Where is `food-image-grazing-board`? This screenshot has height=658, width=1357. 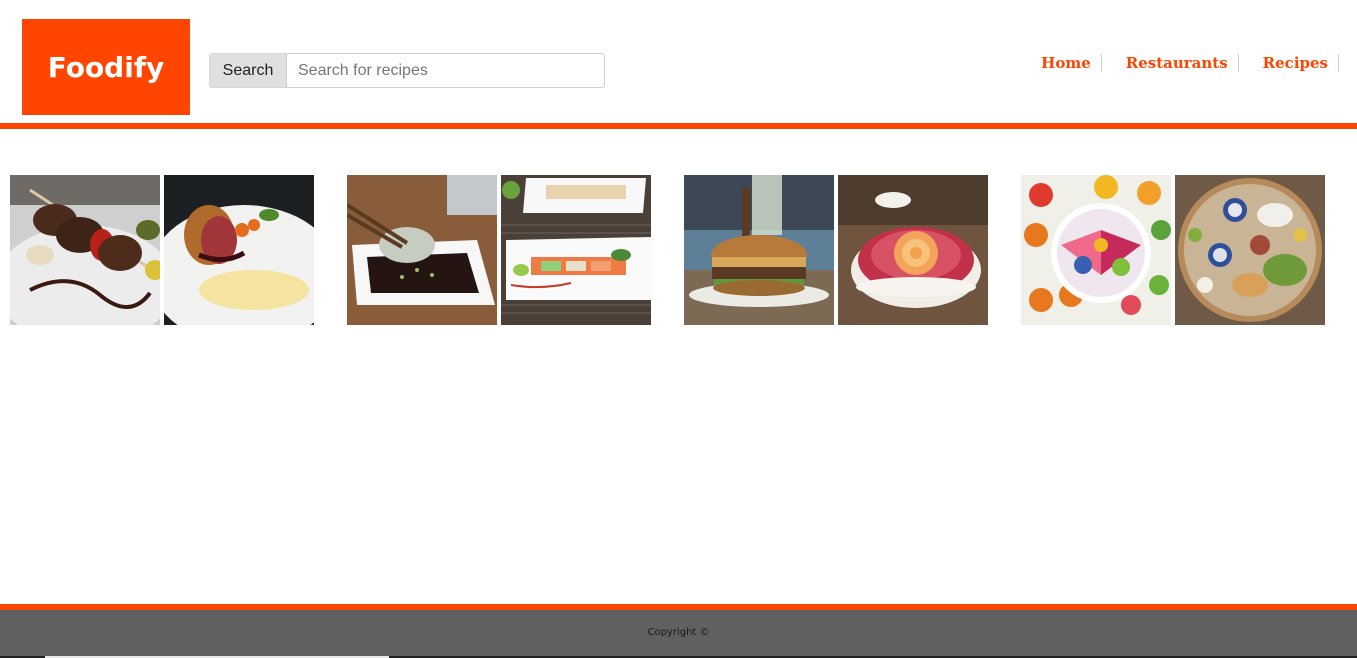
food-image-grazing-board is located at coordinates (1250, 250).